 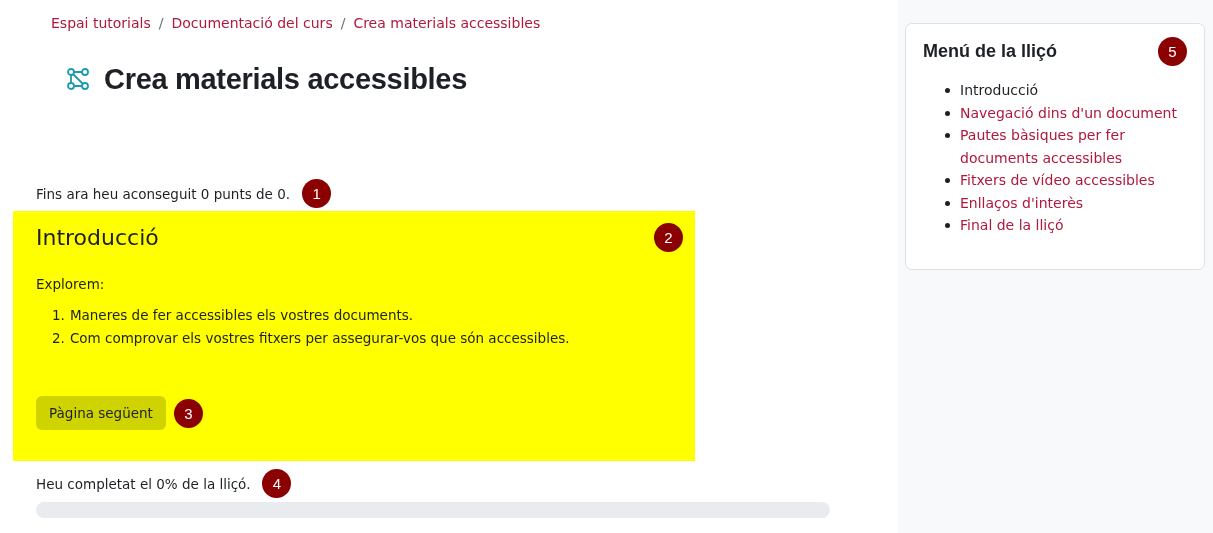 I want to click on list-text: Com comprovar els vostres fitxers per assegurar-vos que són accessibles., so click(x=319, y=338).